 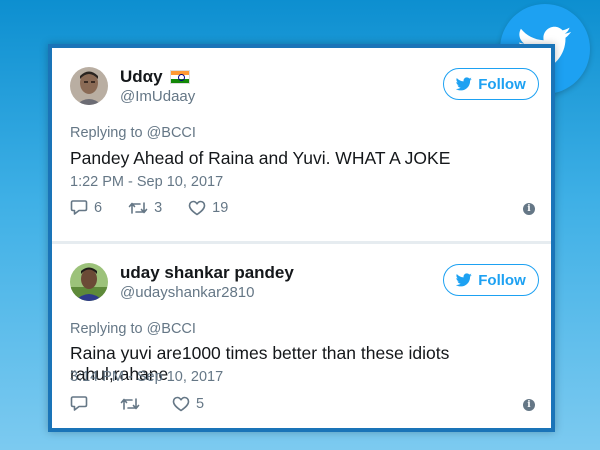 I want to click on reply-button: 6, so click(x=86, y=207).